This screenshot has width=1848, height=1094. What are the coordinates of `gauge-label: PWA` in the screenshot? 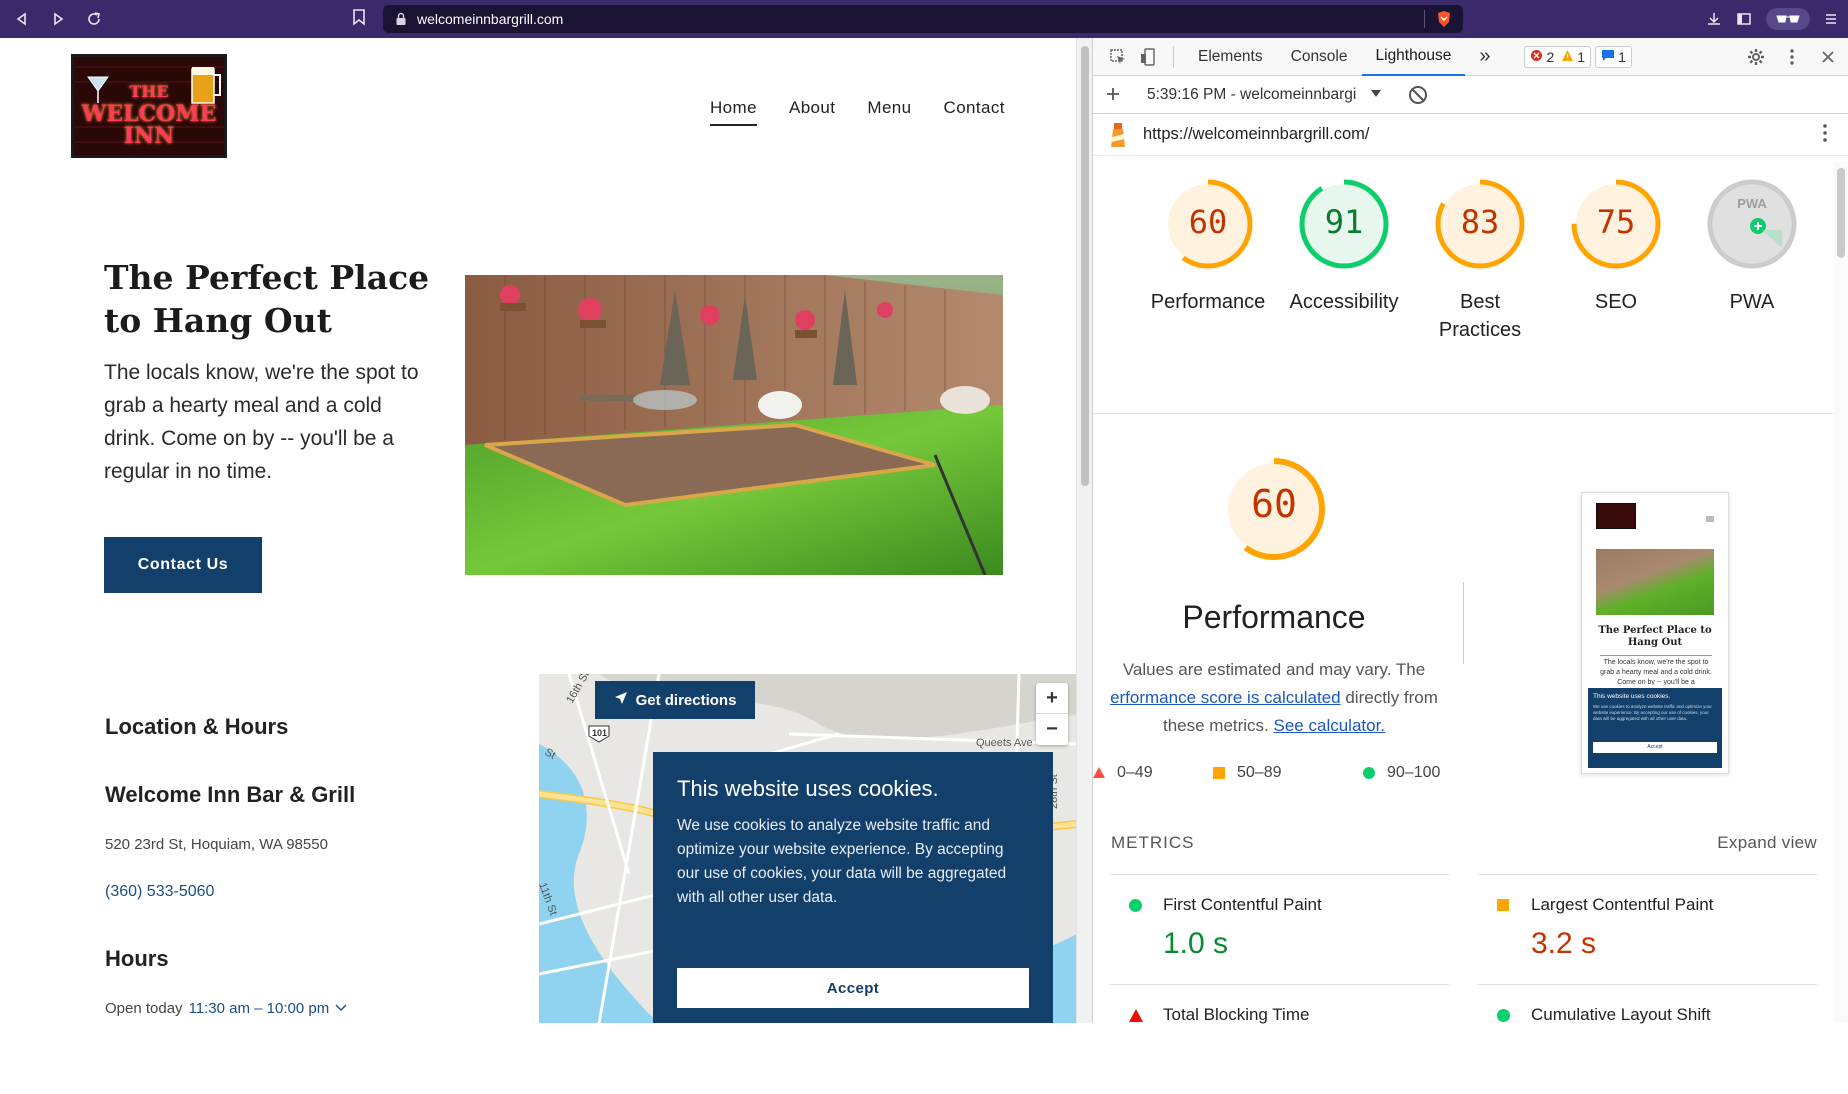 It's located at (1752, 302).